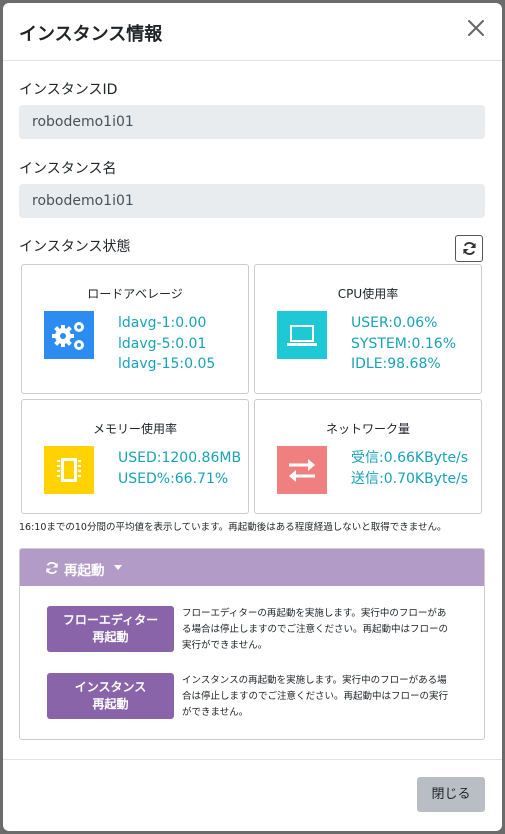 This screenshot has width=505, height=834. I want to click on instance-id-field: robodemo1i01, so click(252, 122).